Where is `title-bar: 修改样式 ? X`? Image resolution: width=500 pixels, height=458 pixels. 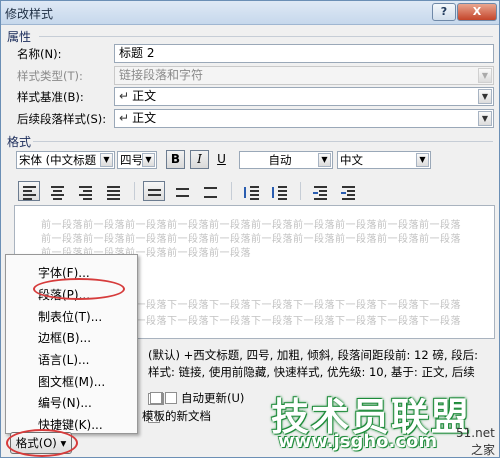
title-bar: 修改样式 ? X is located at coordinates (250, 13).